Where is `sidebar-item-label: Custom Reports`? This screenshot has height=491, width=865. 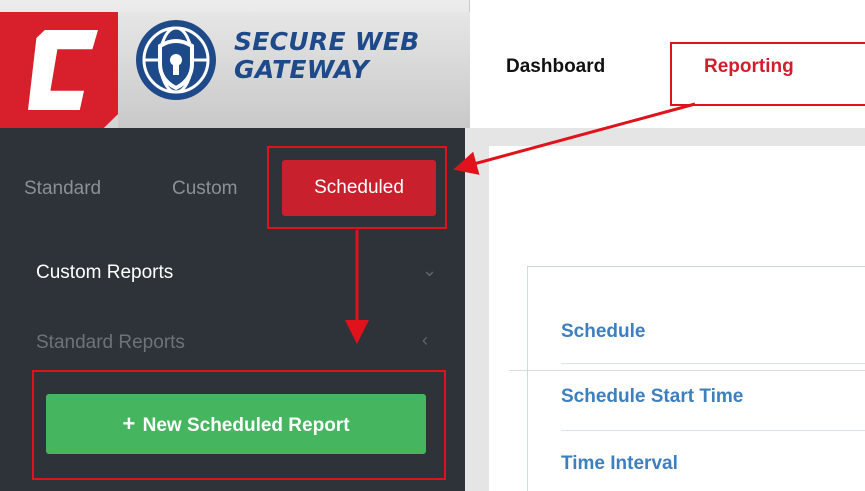
sidebar-item-label: Custom Reports is located at coordinates (105, 272).